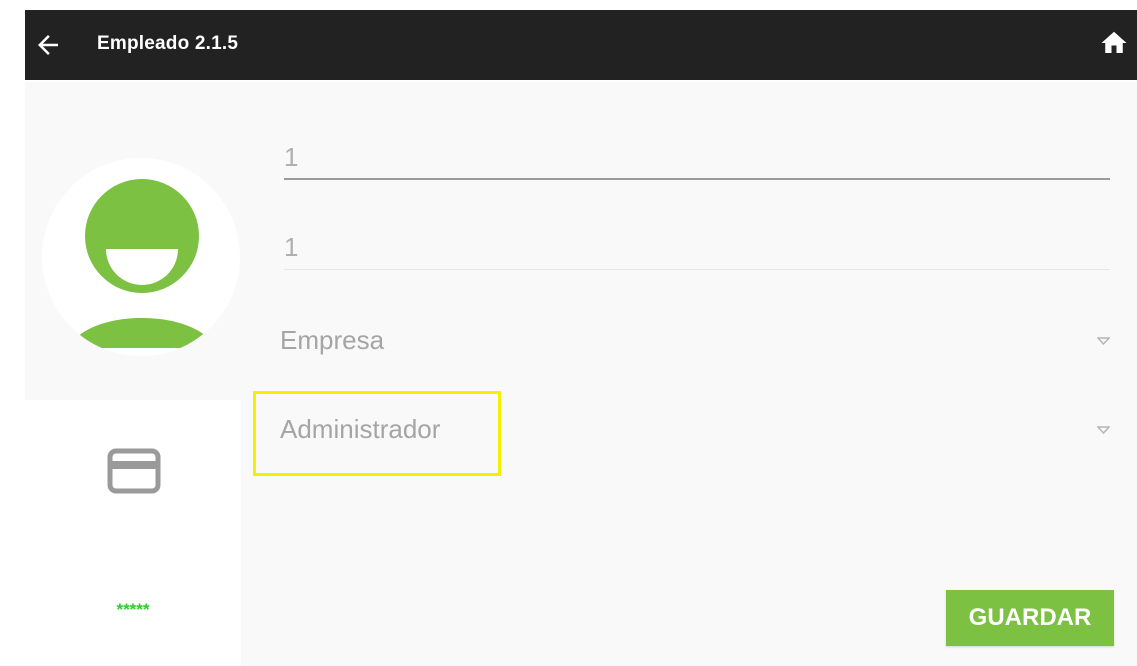 This screenshot has width=1137, height=666. I want to click on arrow-left-icon, so click(48, 45).